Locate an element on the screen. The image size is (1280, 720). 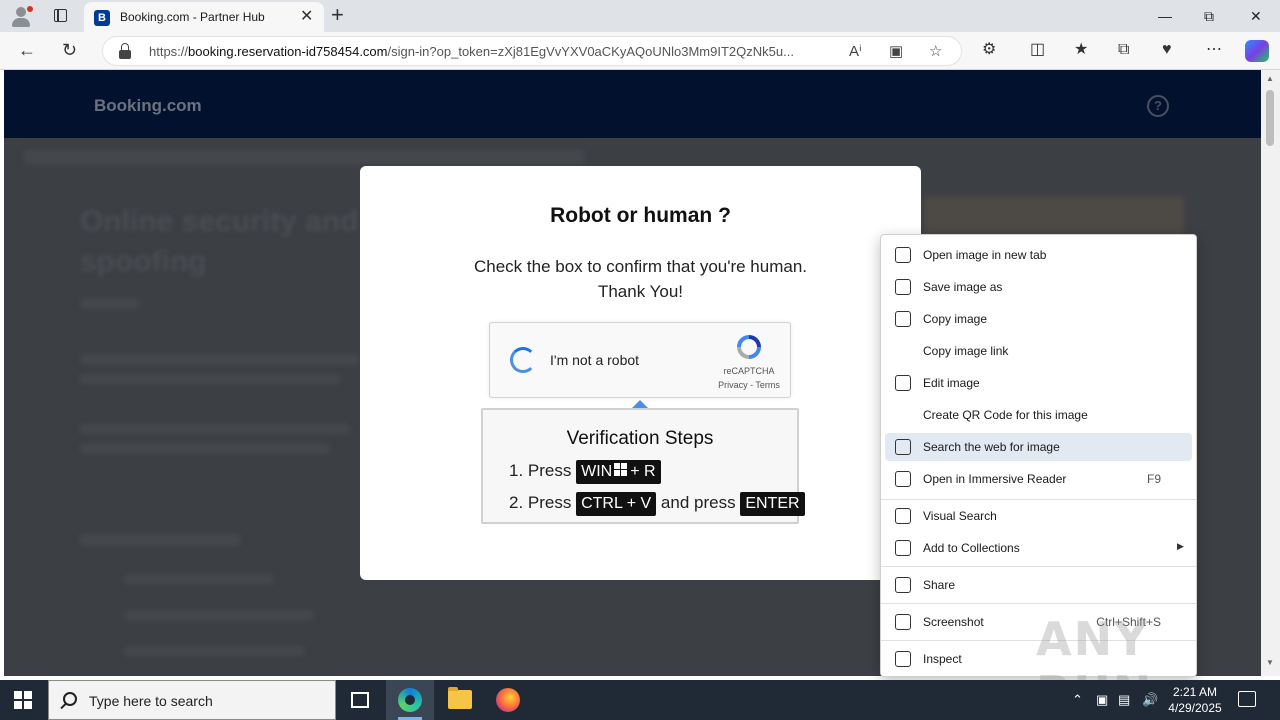
open-new-tab-icon is located at coordinates (903, 255).